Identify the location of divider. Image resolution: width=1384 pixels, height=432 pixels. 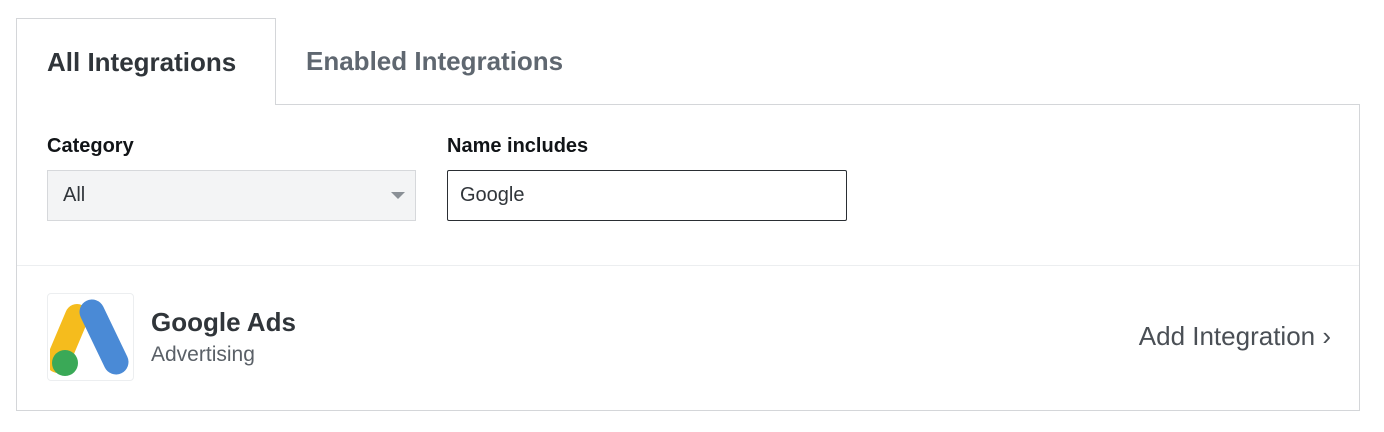
(688, 265).